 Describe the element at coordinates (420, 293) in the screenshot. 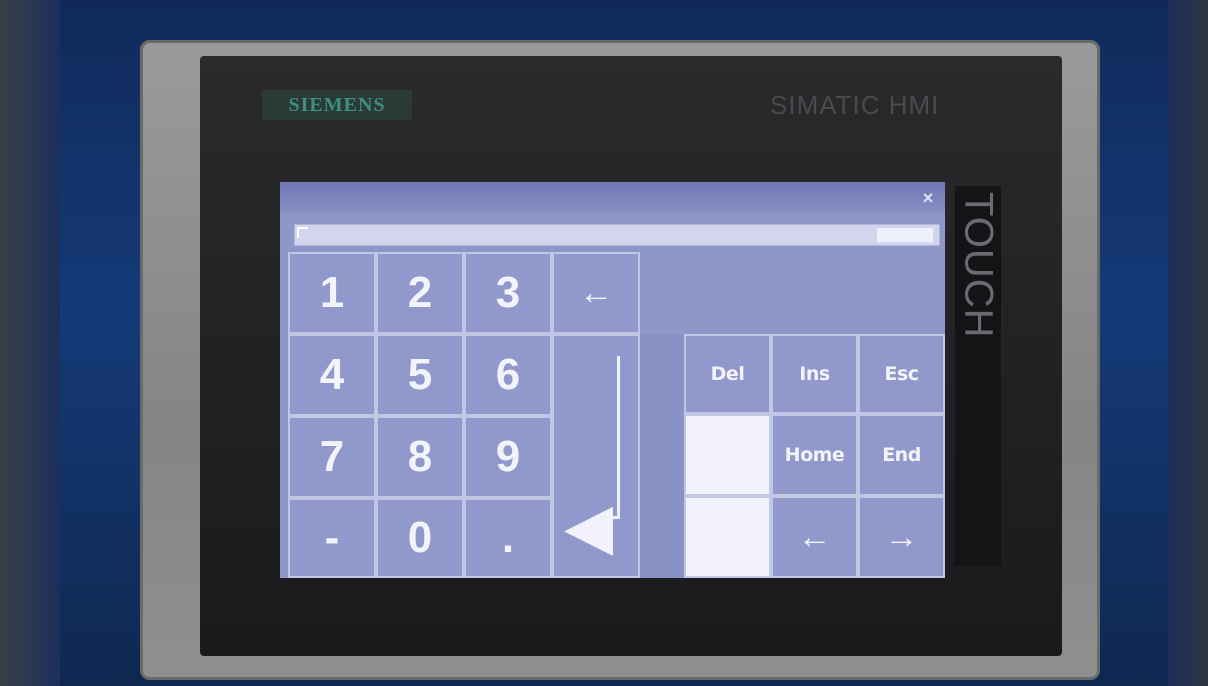

I see `key-2: 2` at that location.